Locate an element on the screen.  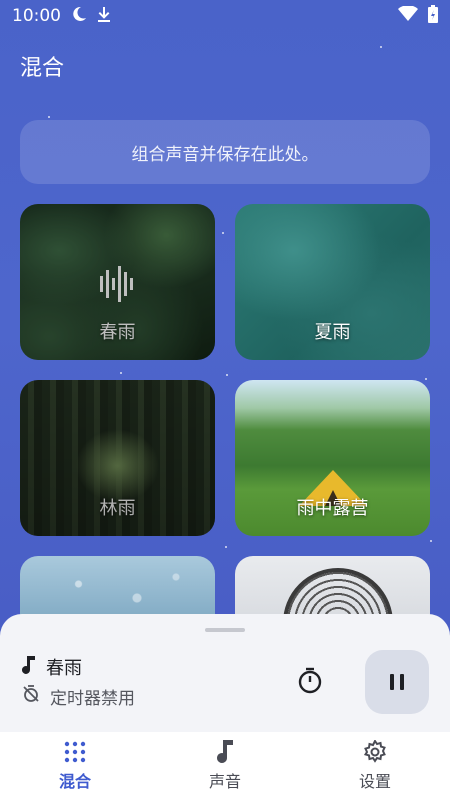
pause-icon is located at coordinates (397, 682).